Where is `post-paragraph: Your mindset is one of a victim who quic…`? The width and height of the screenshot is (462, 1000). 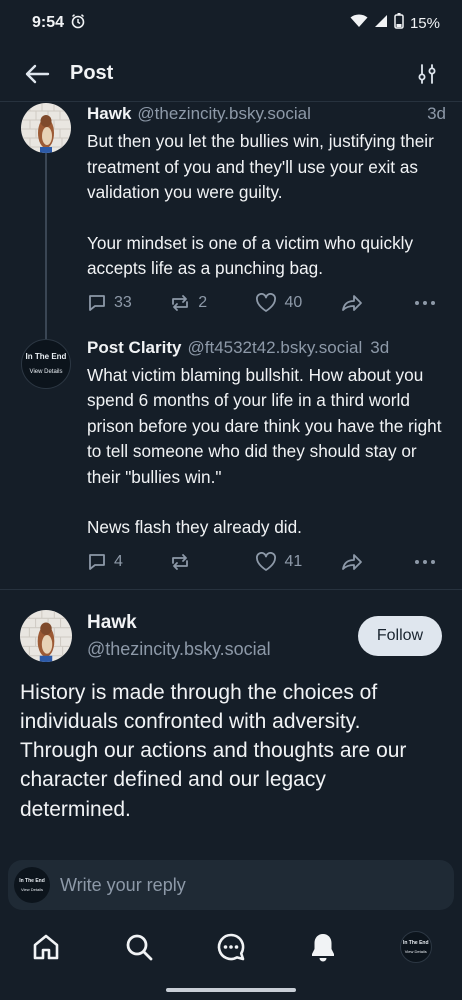
post-paragraph: Your mindset is one of a victim who quic… is located at coordinates (250, 255).